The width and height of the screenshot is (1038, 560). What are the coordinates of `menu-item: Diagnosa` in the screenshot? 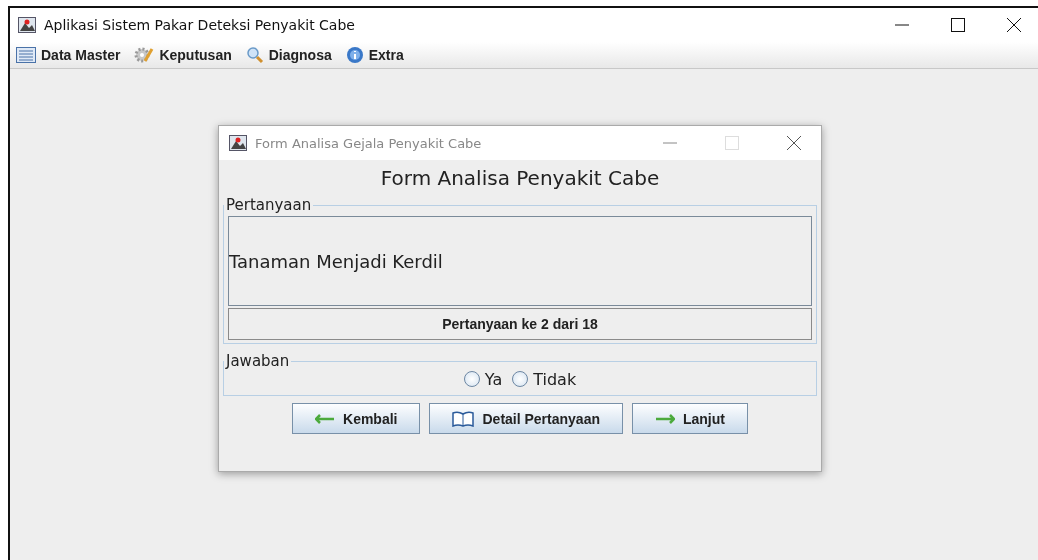 It's located at (288, 55).